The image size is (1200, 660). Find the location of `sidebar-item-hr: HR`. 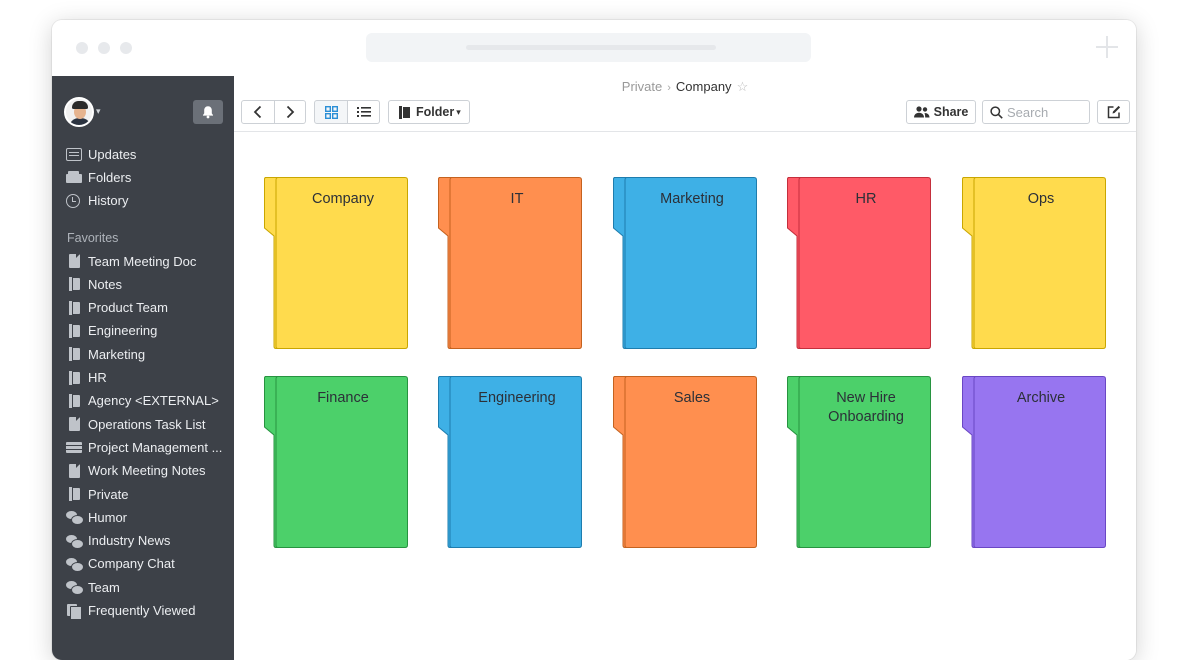

sidebar-item-hr: HR is located at coordinates (86, 378).